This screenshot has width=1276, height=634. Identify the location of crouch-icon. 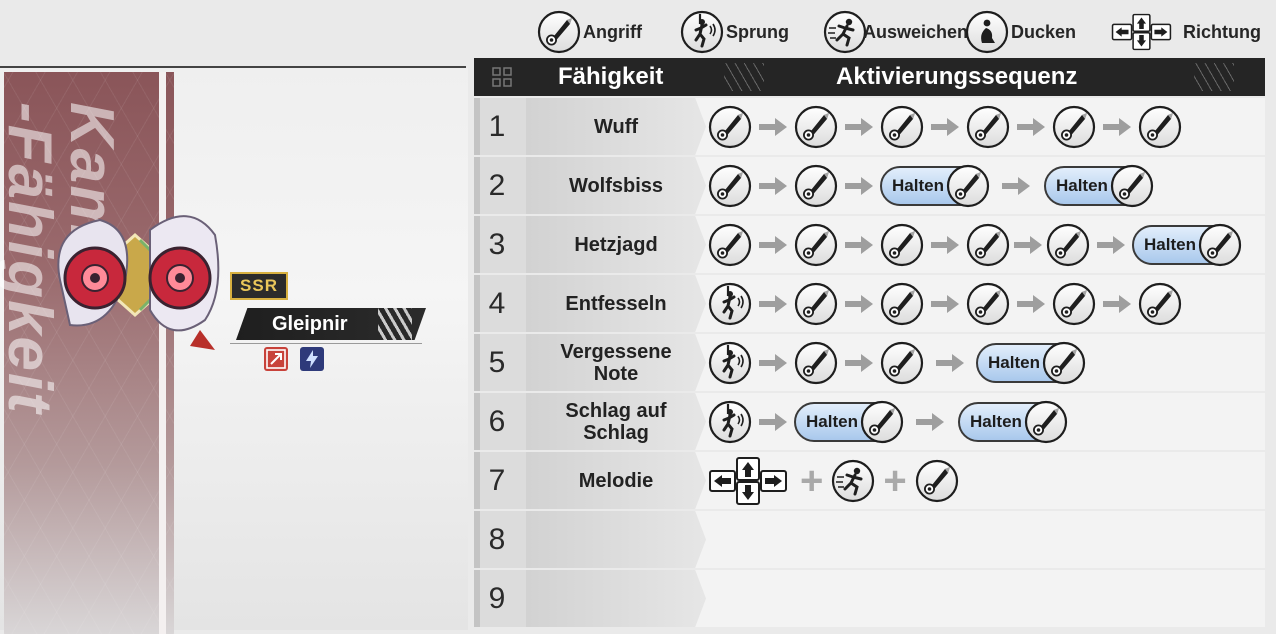
(987, 32).